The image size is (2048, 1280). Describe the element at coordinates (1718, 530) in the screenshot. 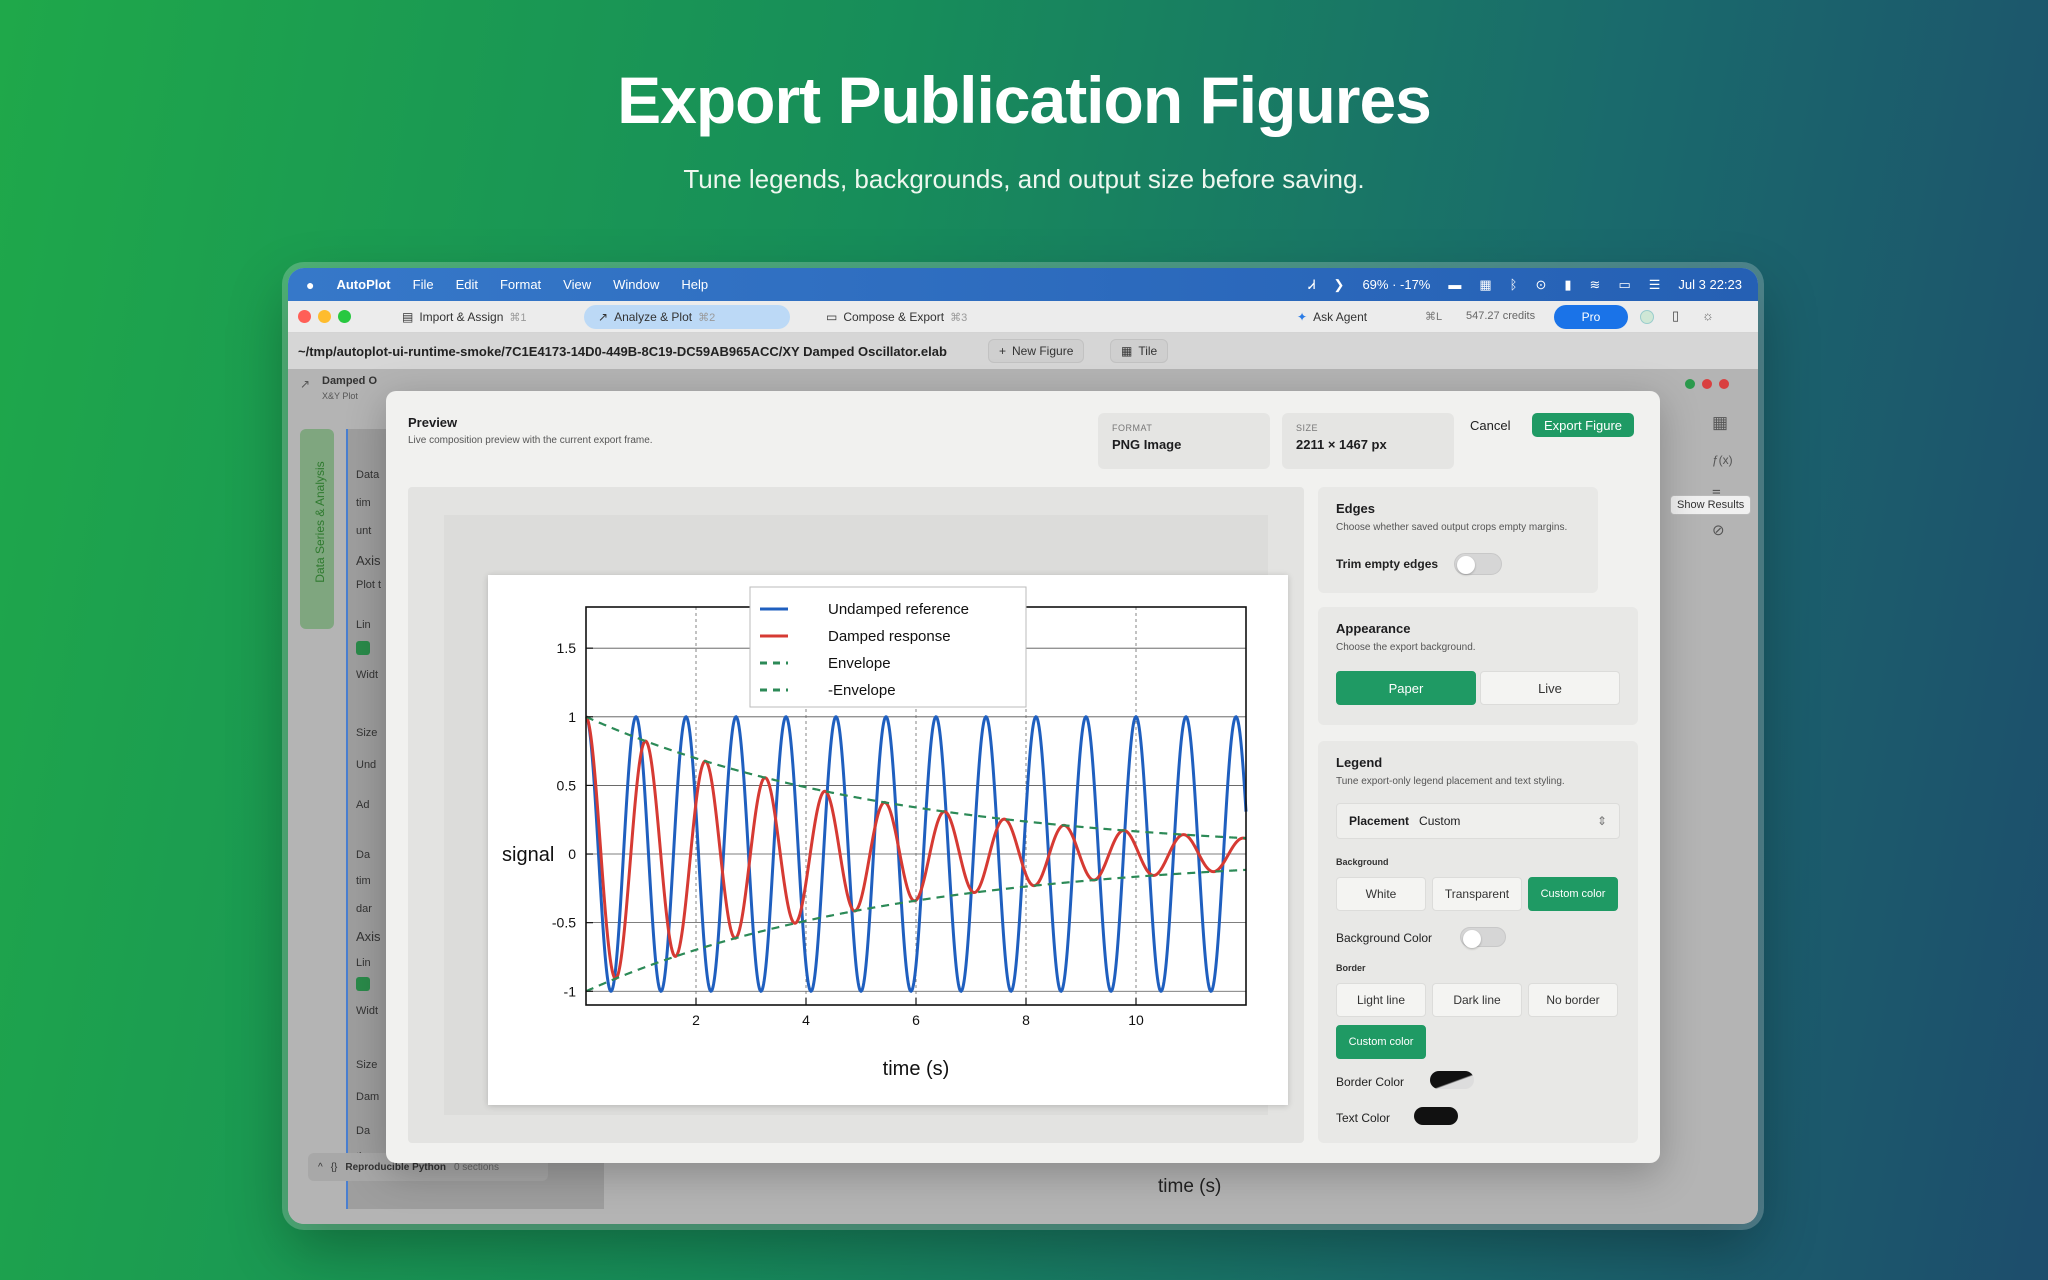

I see `compass-icon: ⊘` at that location.